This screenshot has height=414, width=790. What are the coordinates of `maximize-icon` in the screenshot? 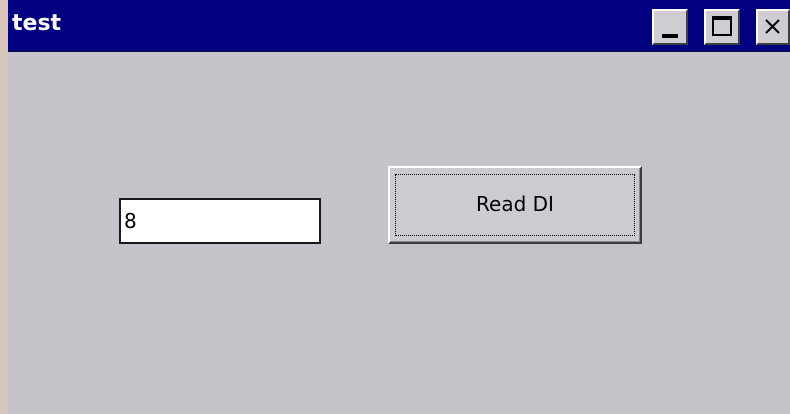 It's located at (722, 26).